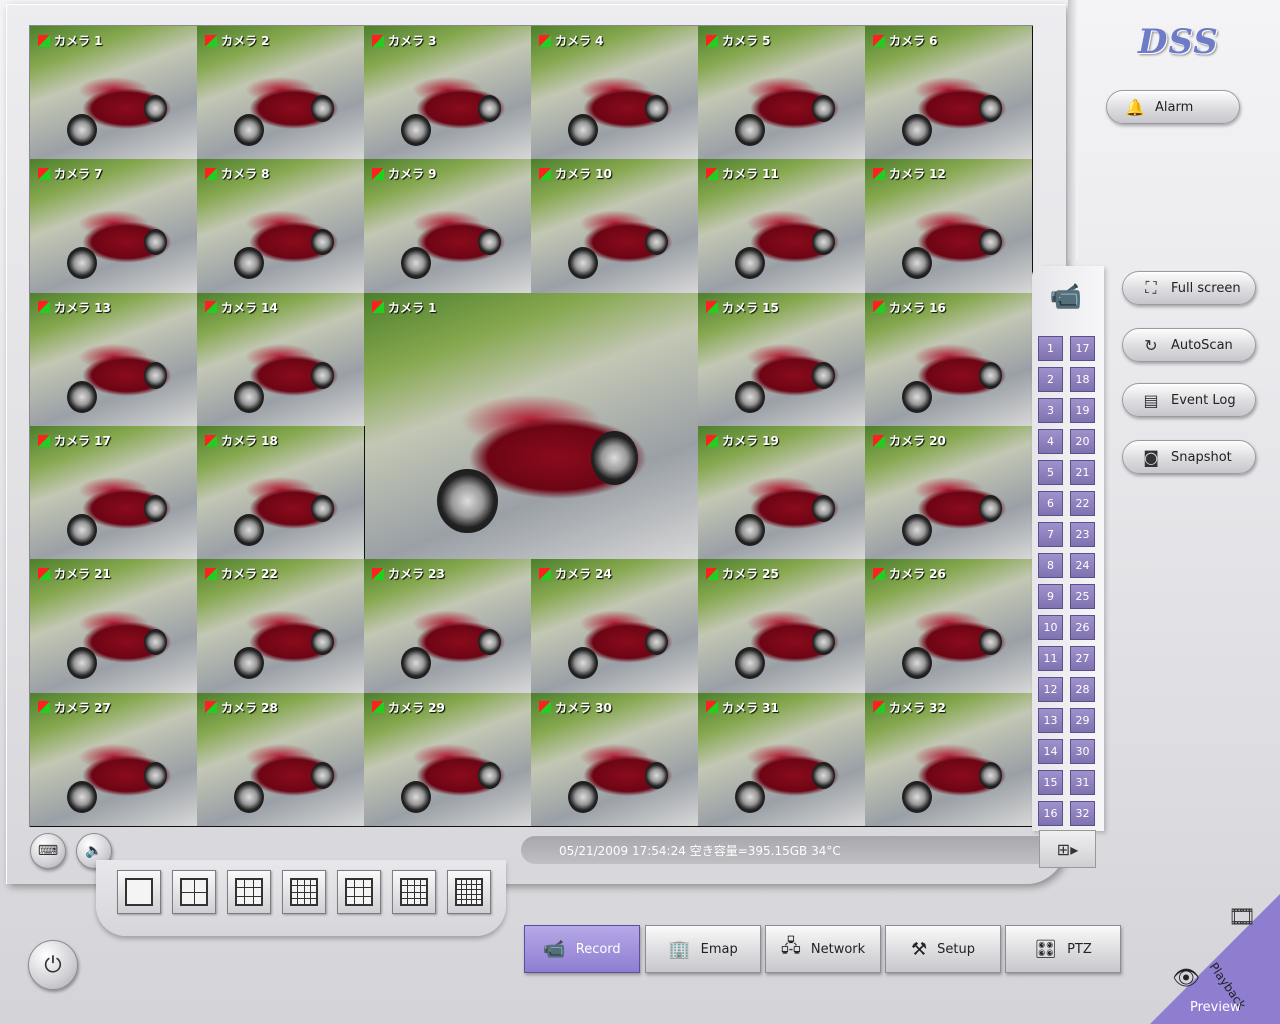 The width and height of the screenshot is (1280, 1024). Describe the element at coordinates (1050, 472) in the screenshot. I see `camera-select-button: 5` at that location.